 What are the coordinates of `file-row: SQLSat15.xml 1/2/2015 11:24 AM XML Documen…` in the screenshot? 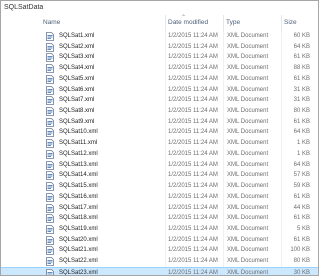 It's located at (159, 186).